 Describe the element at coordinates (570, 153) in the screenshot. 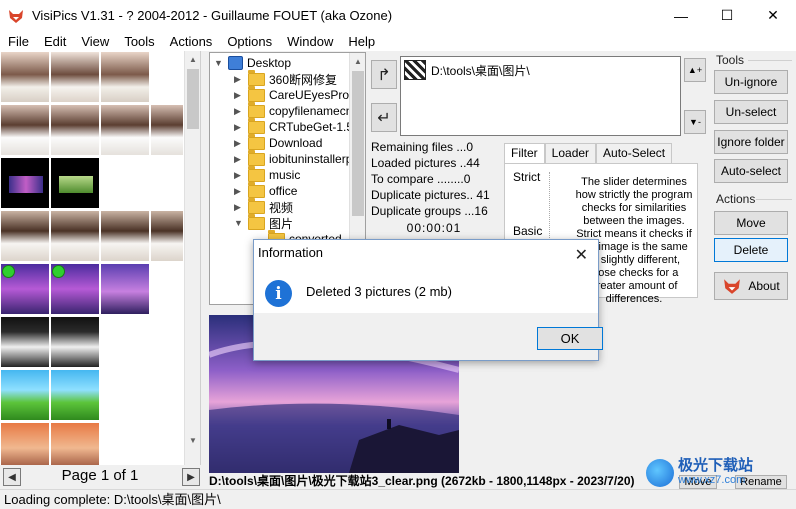

I see `tab-loader: Loader` at that location.